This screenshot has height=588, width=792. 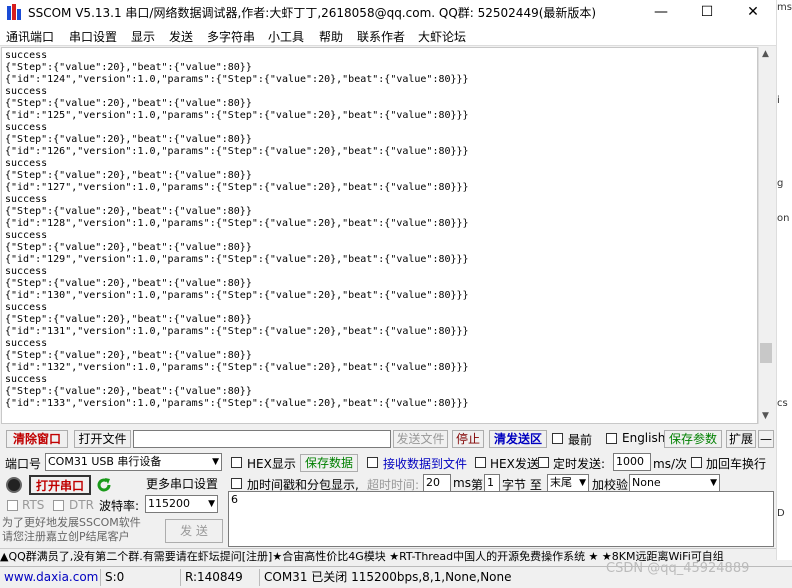 I want to click on baud-select-value: 115200, so click(x=169, y=503).